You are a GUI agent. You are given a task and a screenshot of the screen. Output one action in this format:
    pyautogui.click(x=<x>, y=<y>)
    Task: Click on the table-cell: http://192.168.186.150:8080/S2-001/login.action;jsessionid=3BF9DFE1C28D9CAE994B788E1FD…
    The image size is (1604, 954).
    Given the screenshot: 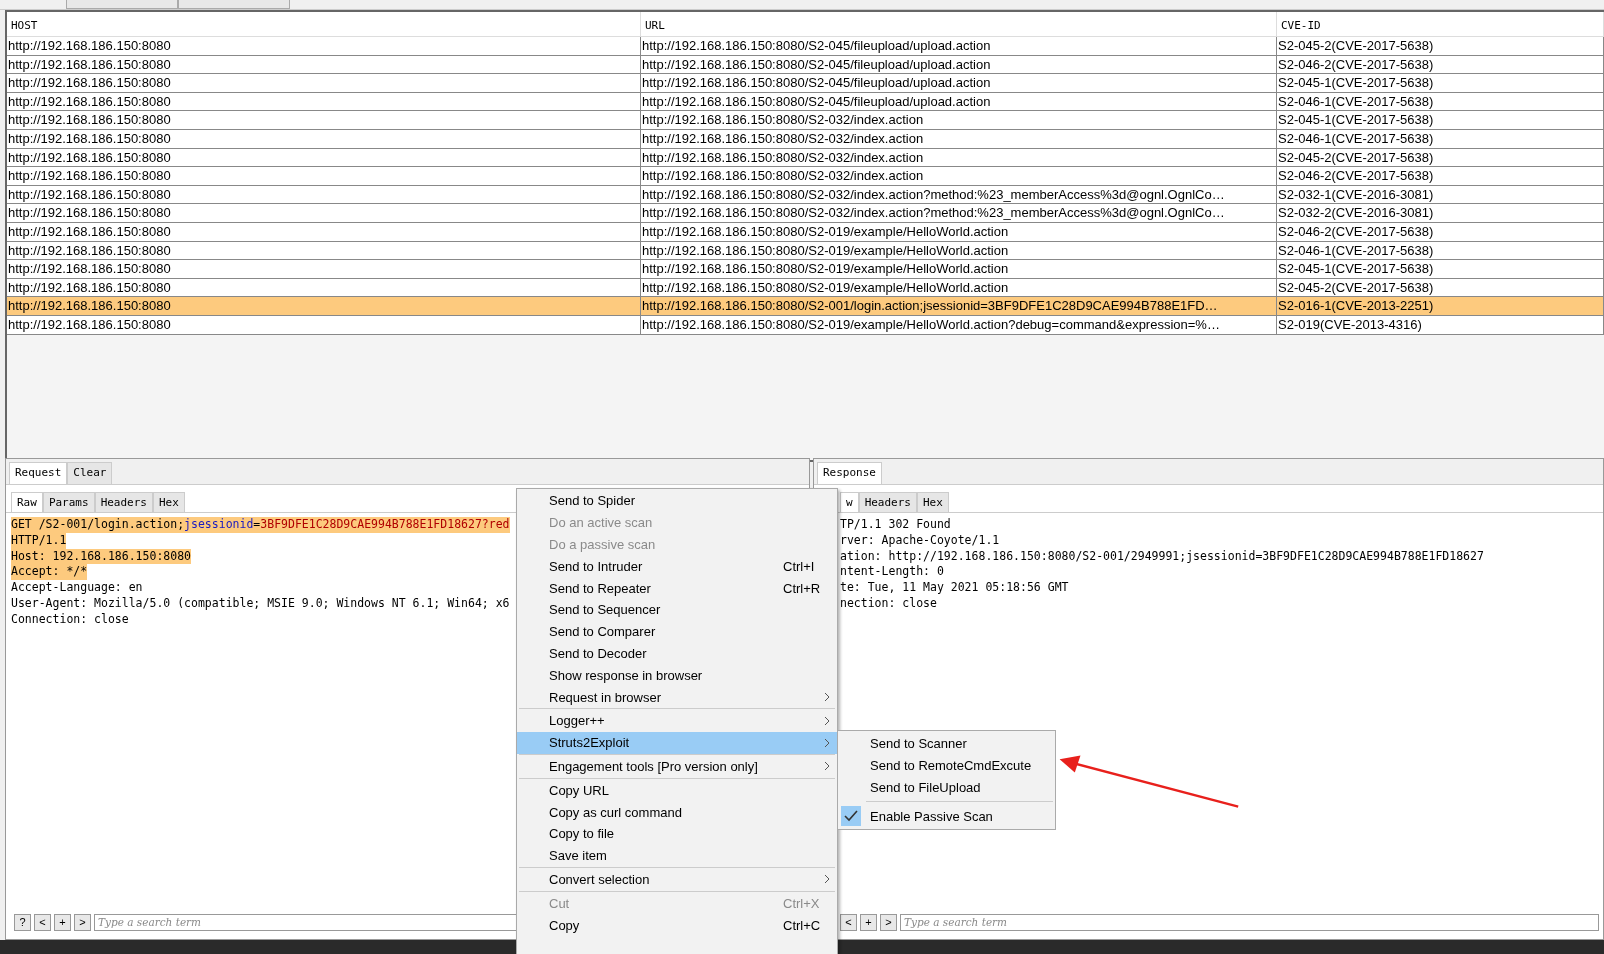 What is the action you would take?
    pyautogui.click(x=959, y=306)
    